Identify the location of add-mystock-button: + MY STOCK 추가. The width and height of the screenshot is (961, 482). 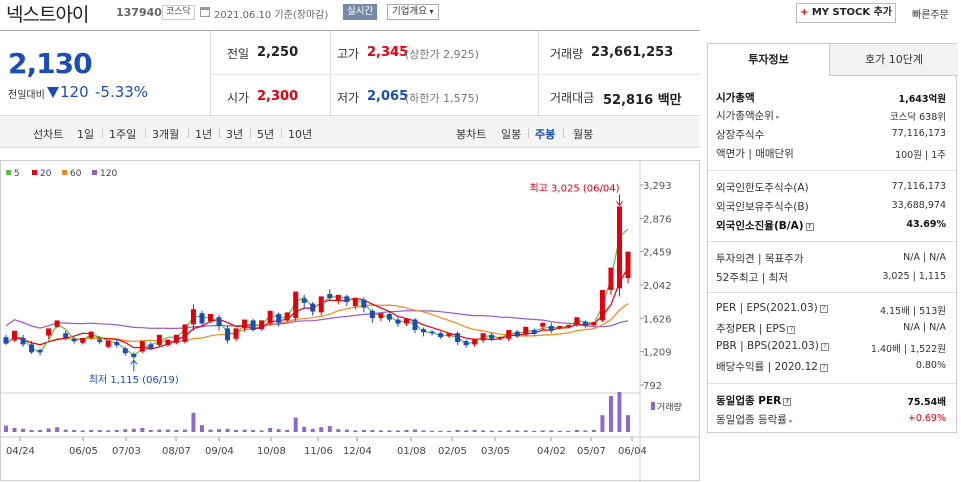
(846, 13).